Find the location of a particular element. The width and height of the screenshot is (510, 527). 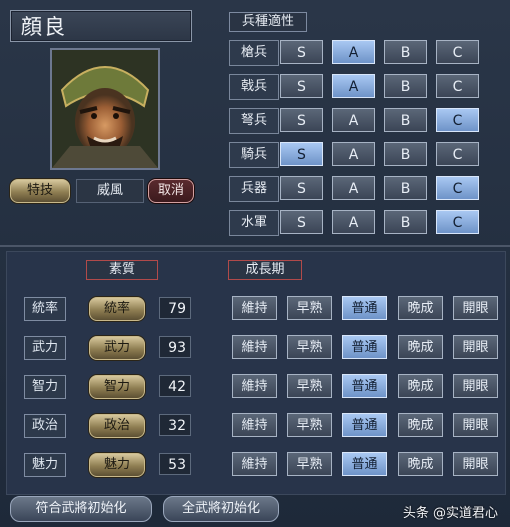

stat-button: 魅力 is located at coordinates (117, 465).